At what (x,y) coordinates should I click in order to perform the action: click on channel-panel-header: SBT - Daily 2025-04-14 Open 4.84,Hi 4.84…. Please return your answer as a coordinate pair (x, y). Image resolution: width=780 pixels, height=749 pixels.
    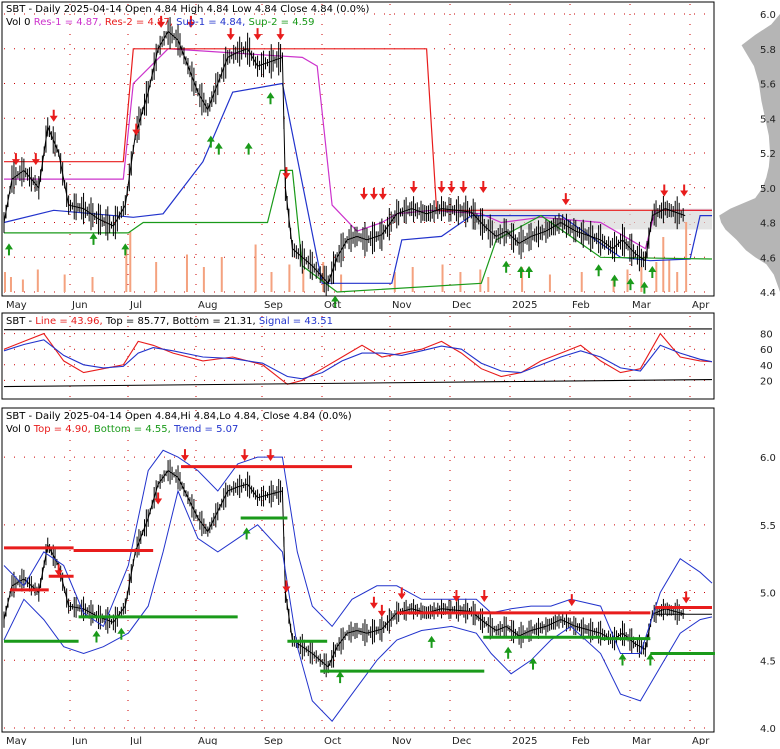
    Looking at the image, I should click on (179, 416).